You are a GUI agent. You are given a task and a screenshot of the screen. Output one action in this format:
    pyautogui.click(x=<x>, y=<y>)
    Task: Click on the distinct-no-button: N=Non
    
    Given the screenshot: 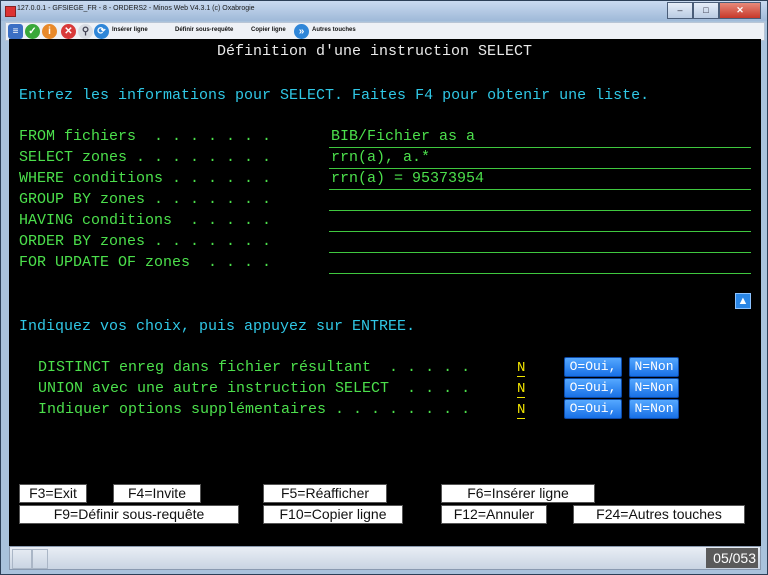 What is the action you would take?
    pyautogui.click(x=654, y=367)
    